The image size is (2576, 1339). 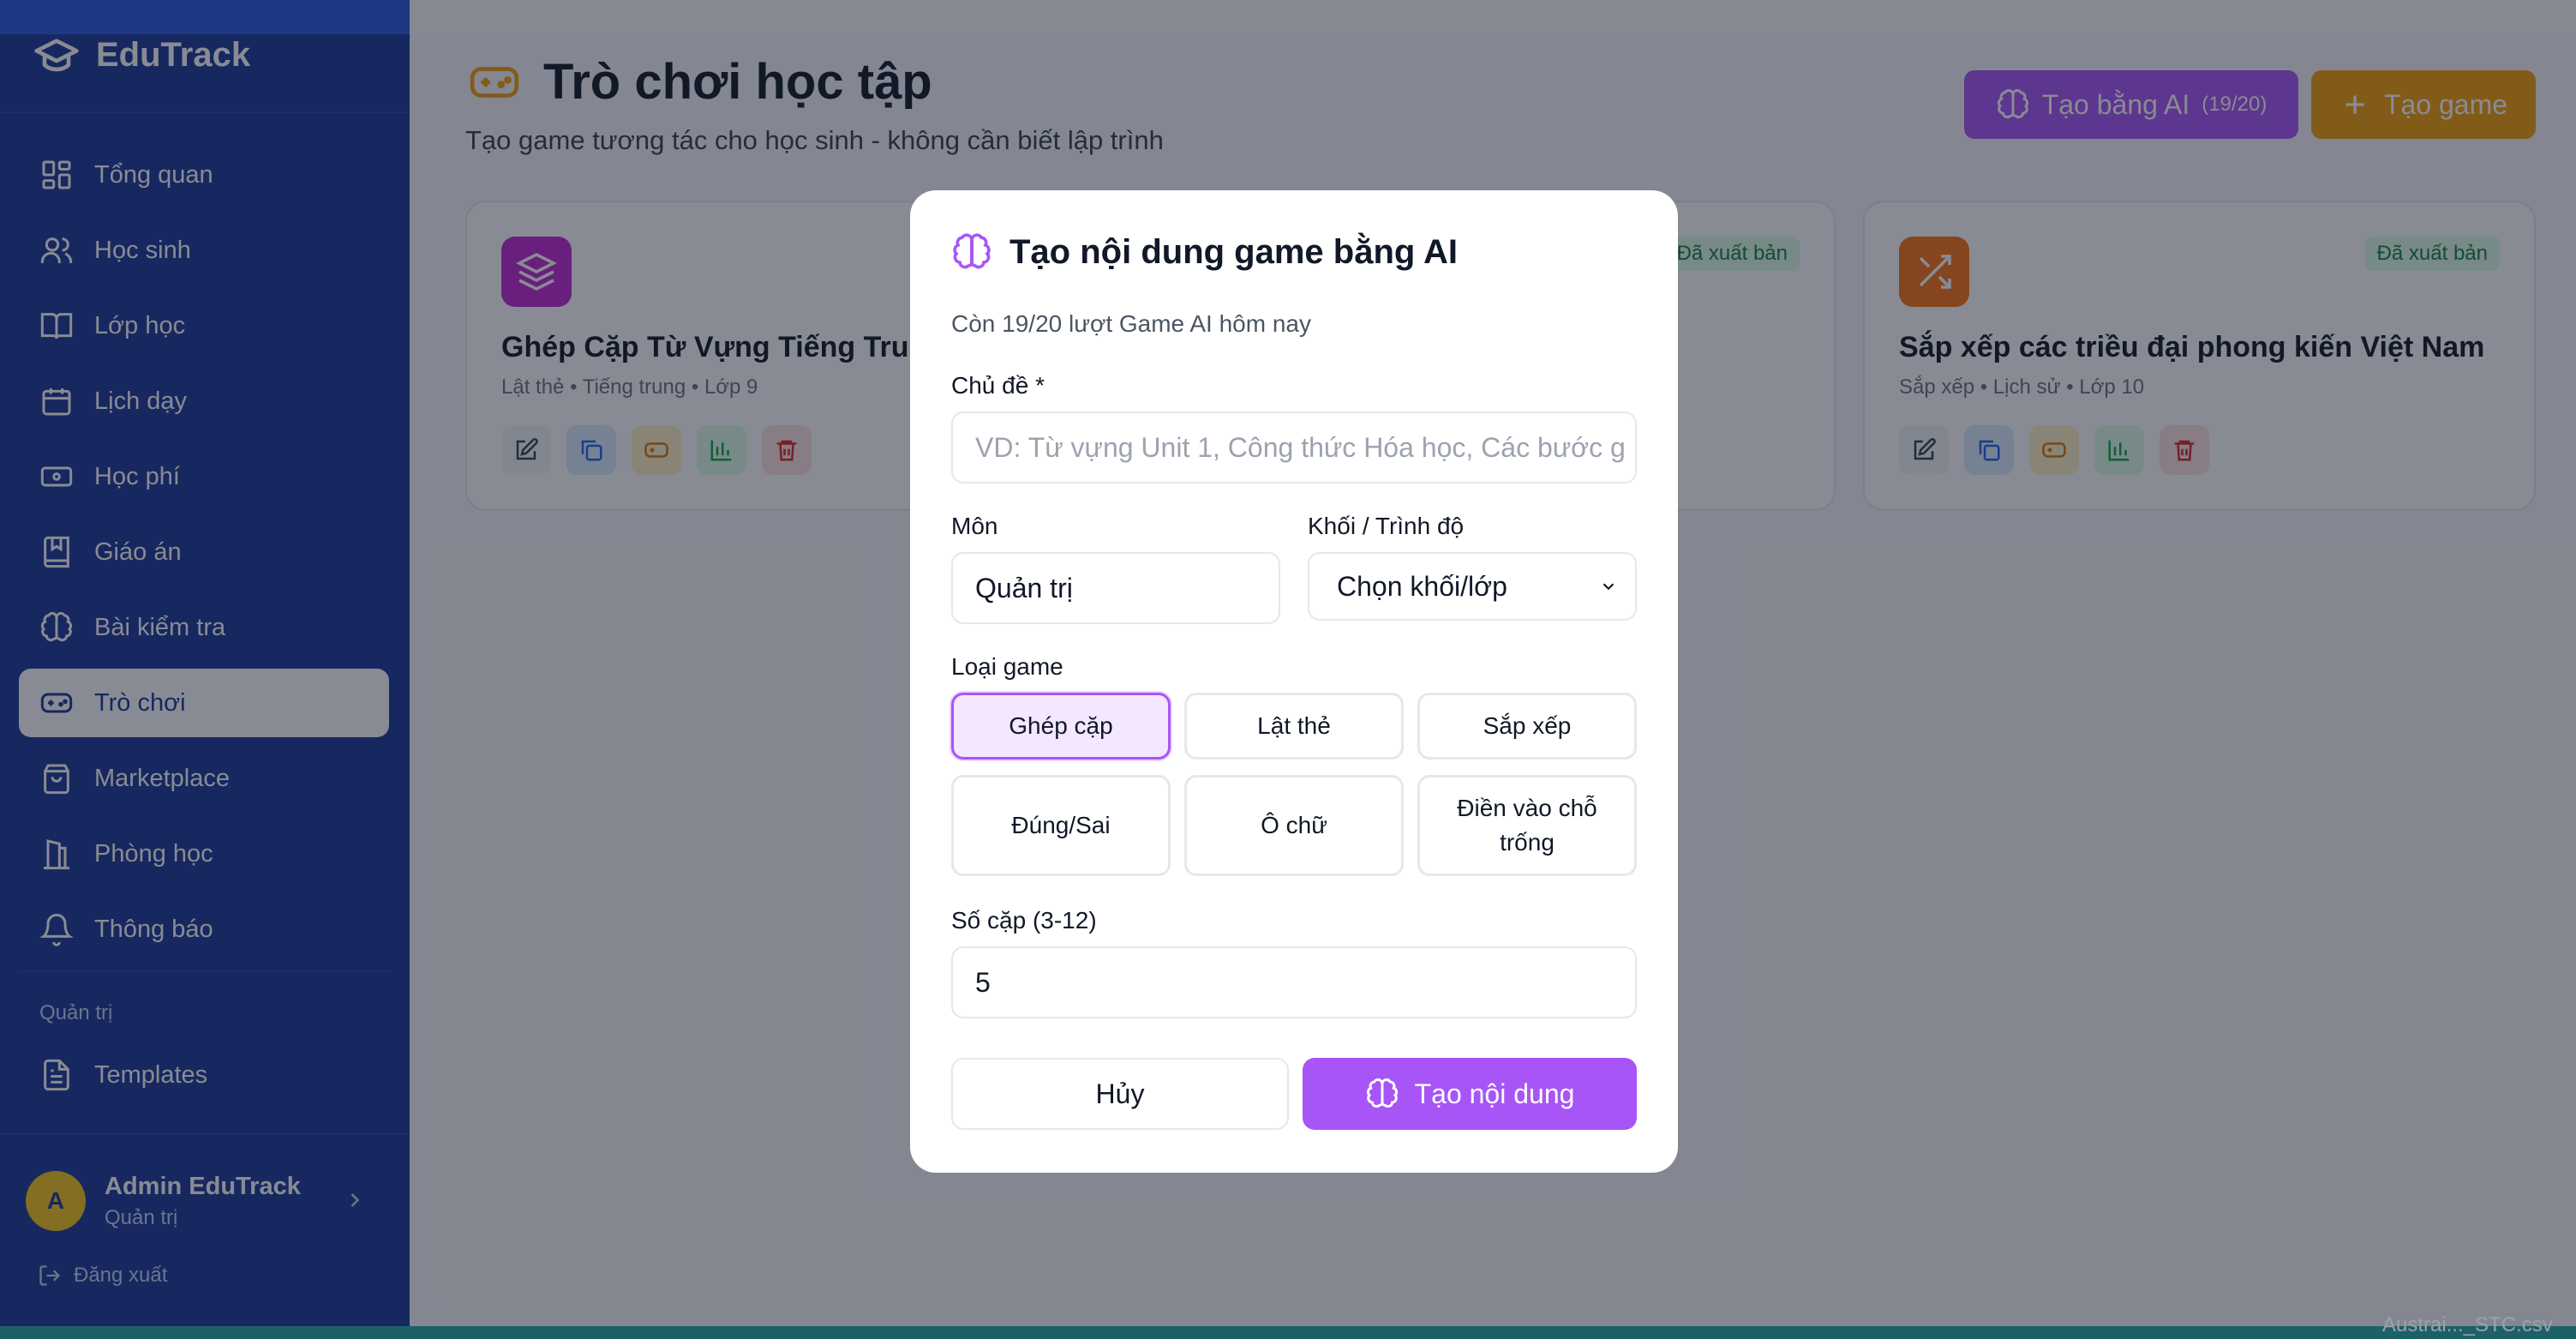 I want to click on level-select-value: Chọn khối/lớp, so click(x=1422, y=586).